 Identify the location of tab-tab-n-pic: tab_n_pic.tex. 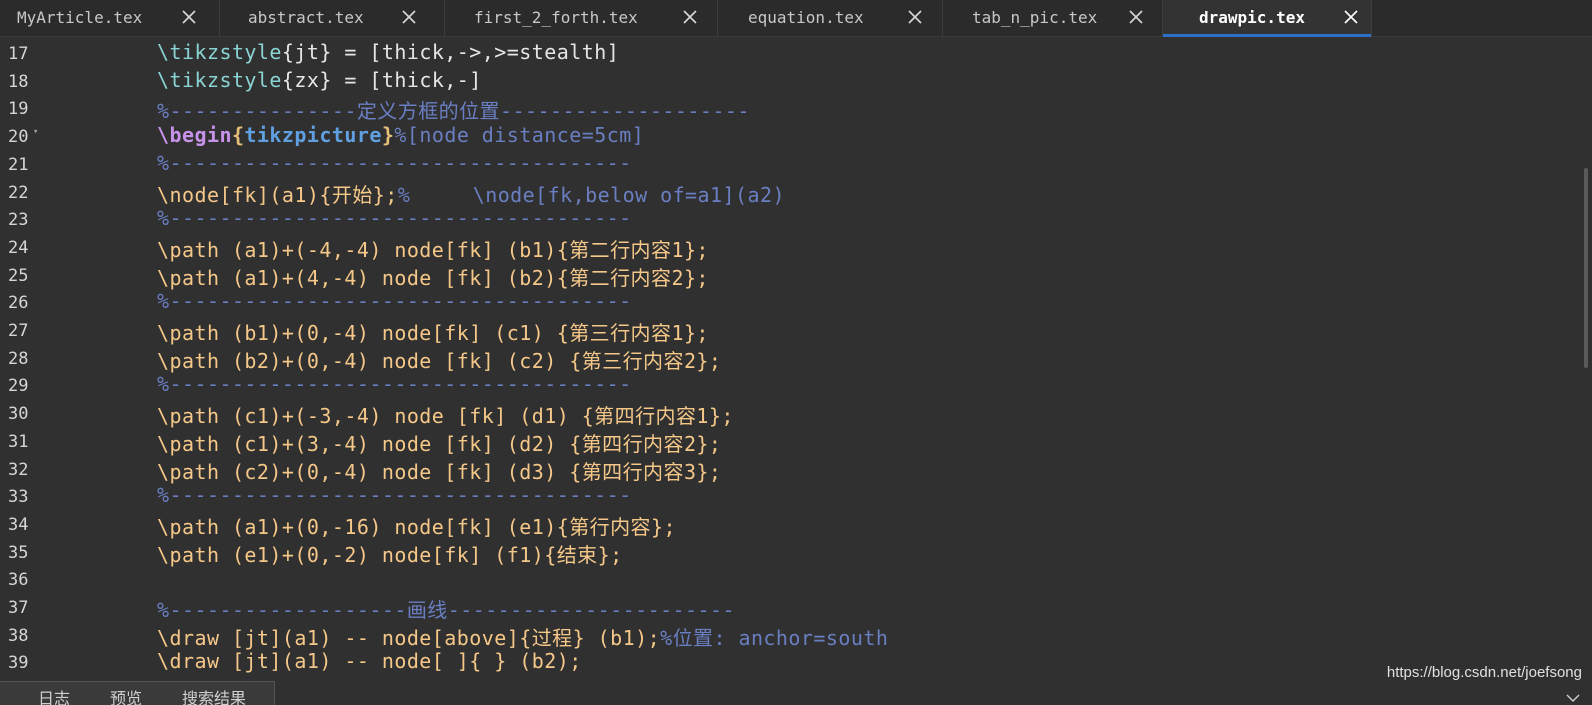
(1053, 18).